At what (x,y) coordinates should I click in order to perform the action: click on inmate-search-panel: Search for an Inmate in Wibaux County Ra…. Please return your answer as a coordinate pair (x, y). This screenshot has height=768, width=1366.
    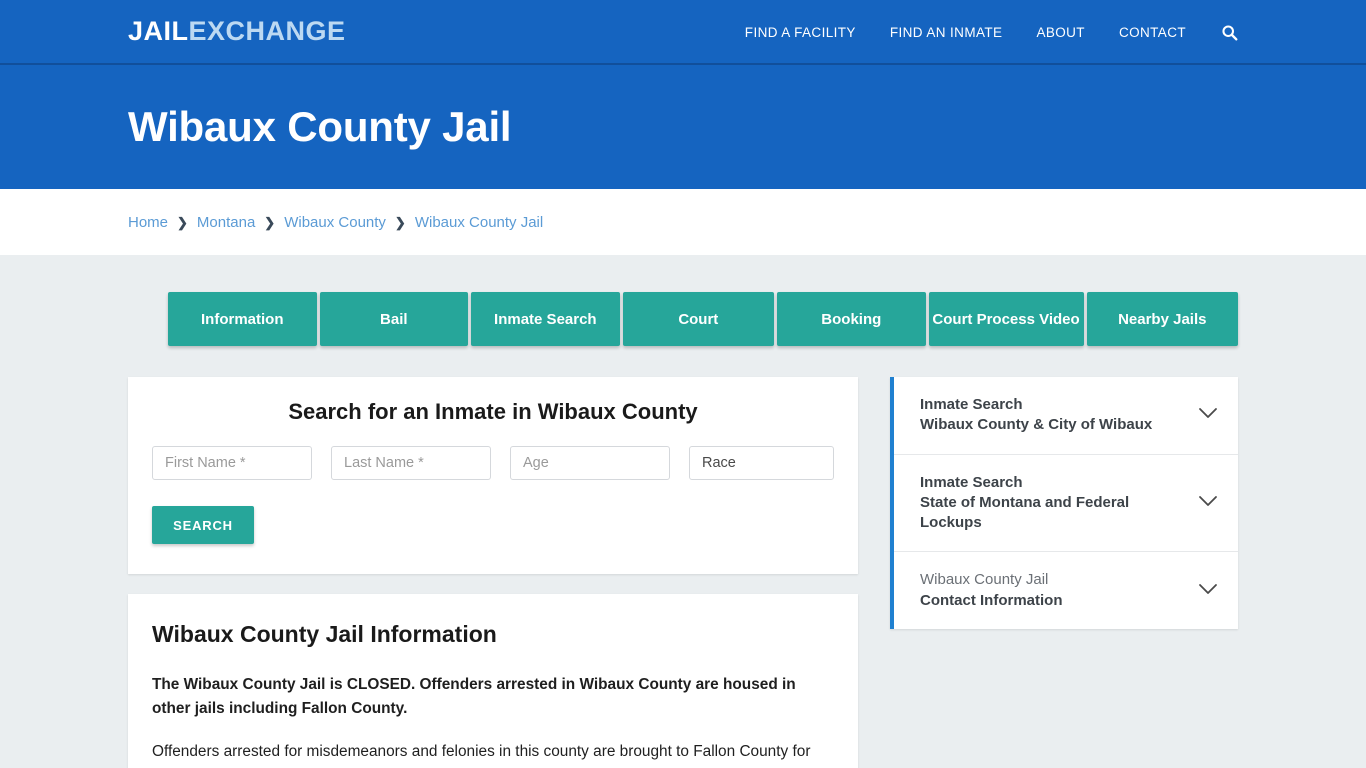
    Looking at the image, I should click on (493, 475).